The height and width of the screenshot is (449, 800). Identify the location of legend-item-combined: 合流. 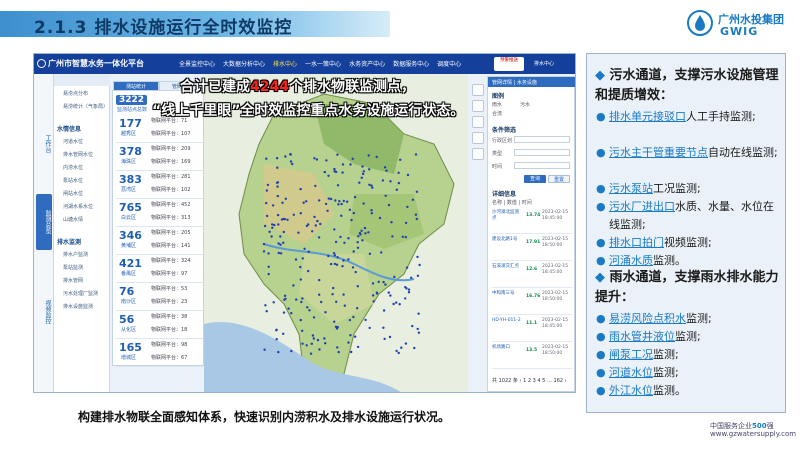
(497, 113).